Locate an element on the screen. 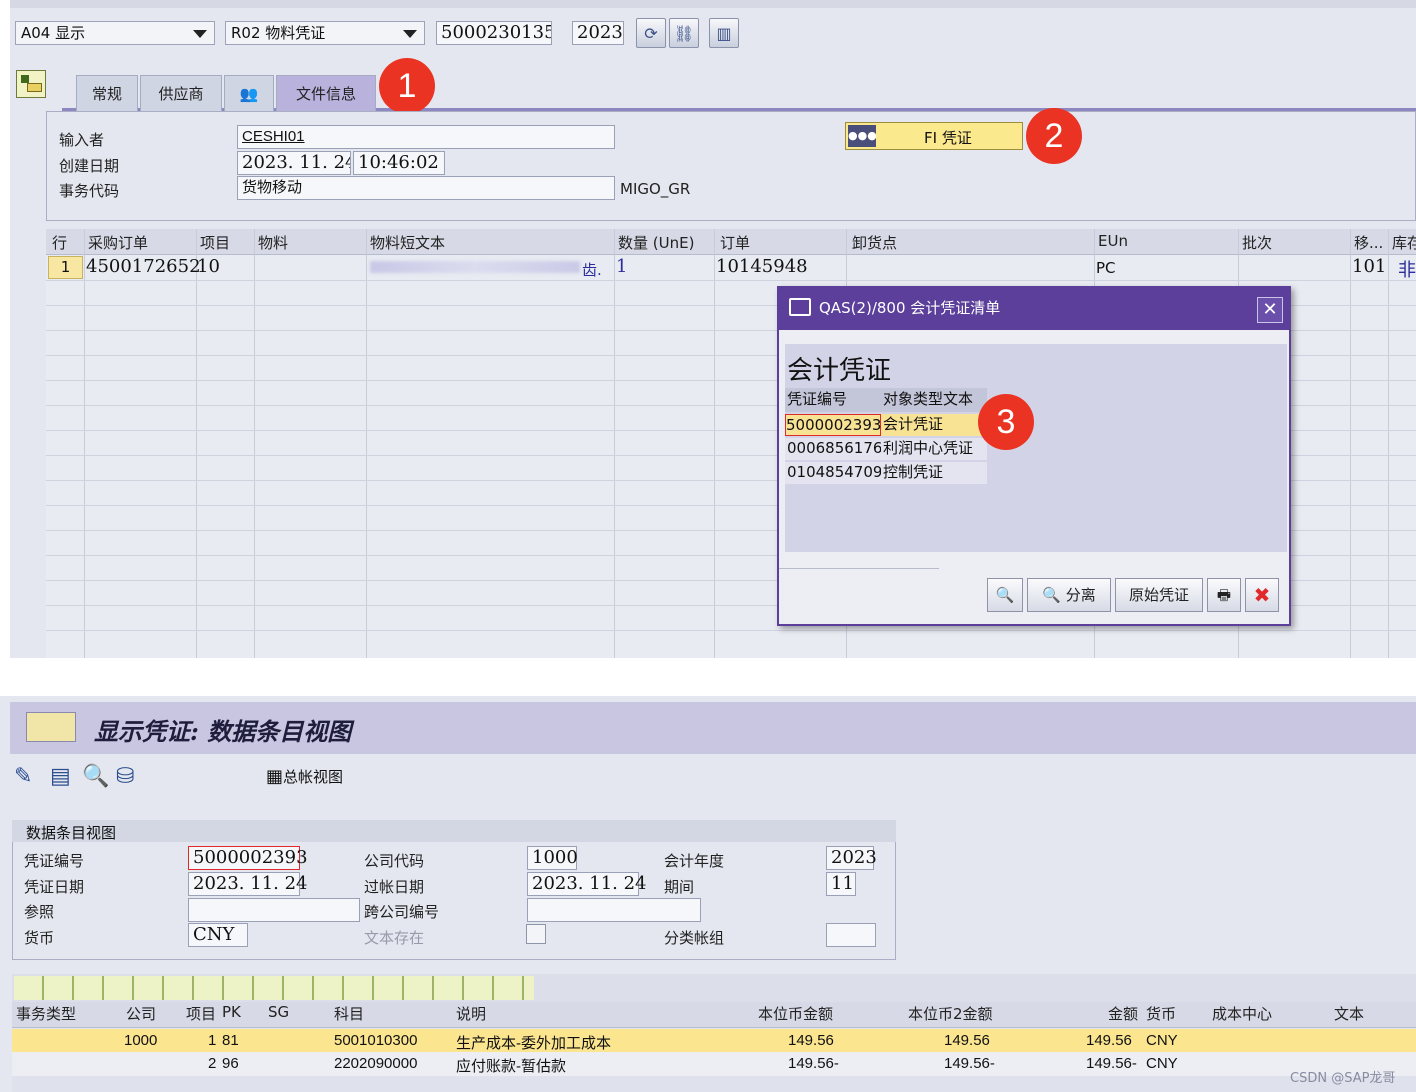 Image resolution: width=1416 pixels, height=1092 pixels. year-field: 2023 is located at coordinates (598, 33).